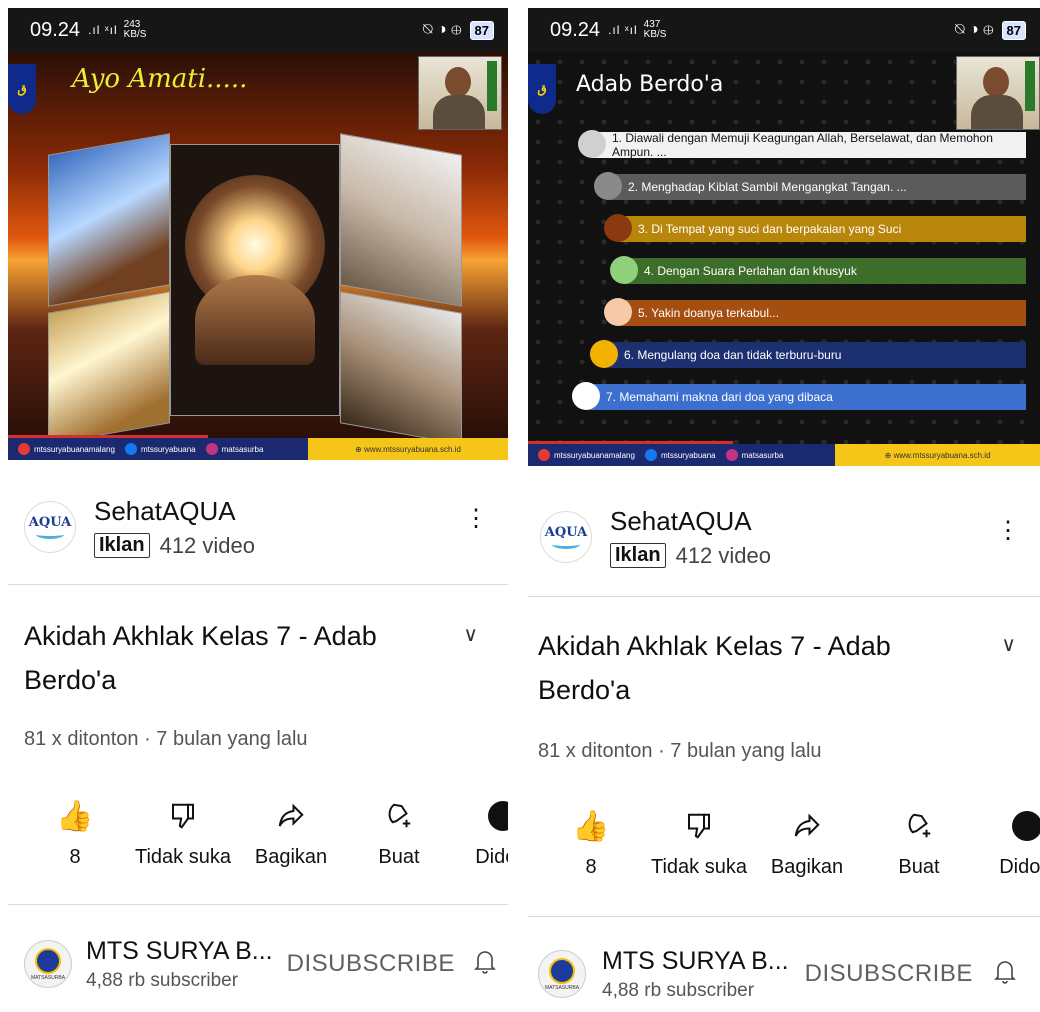  I want to click on channel-info: MTS SURYA B... 4,88 rb subscriber, so click(179, 964).